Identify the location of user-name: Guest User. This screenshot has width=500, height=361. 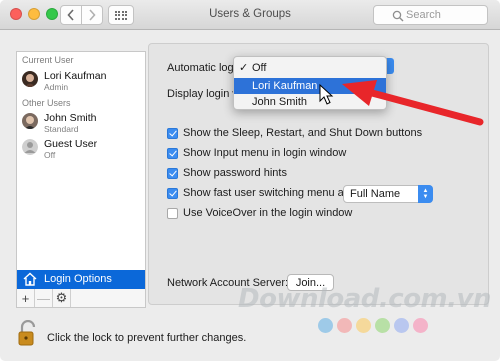
(71, 144).